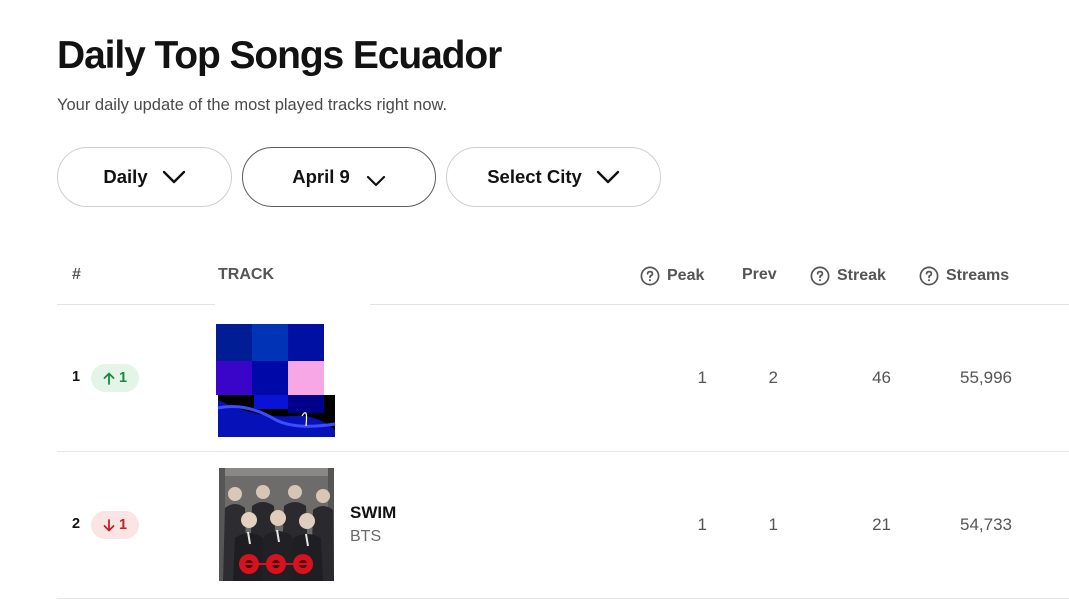  I want to click on date-dropdown: April 9, so click(339, 177).